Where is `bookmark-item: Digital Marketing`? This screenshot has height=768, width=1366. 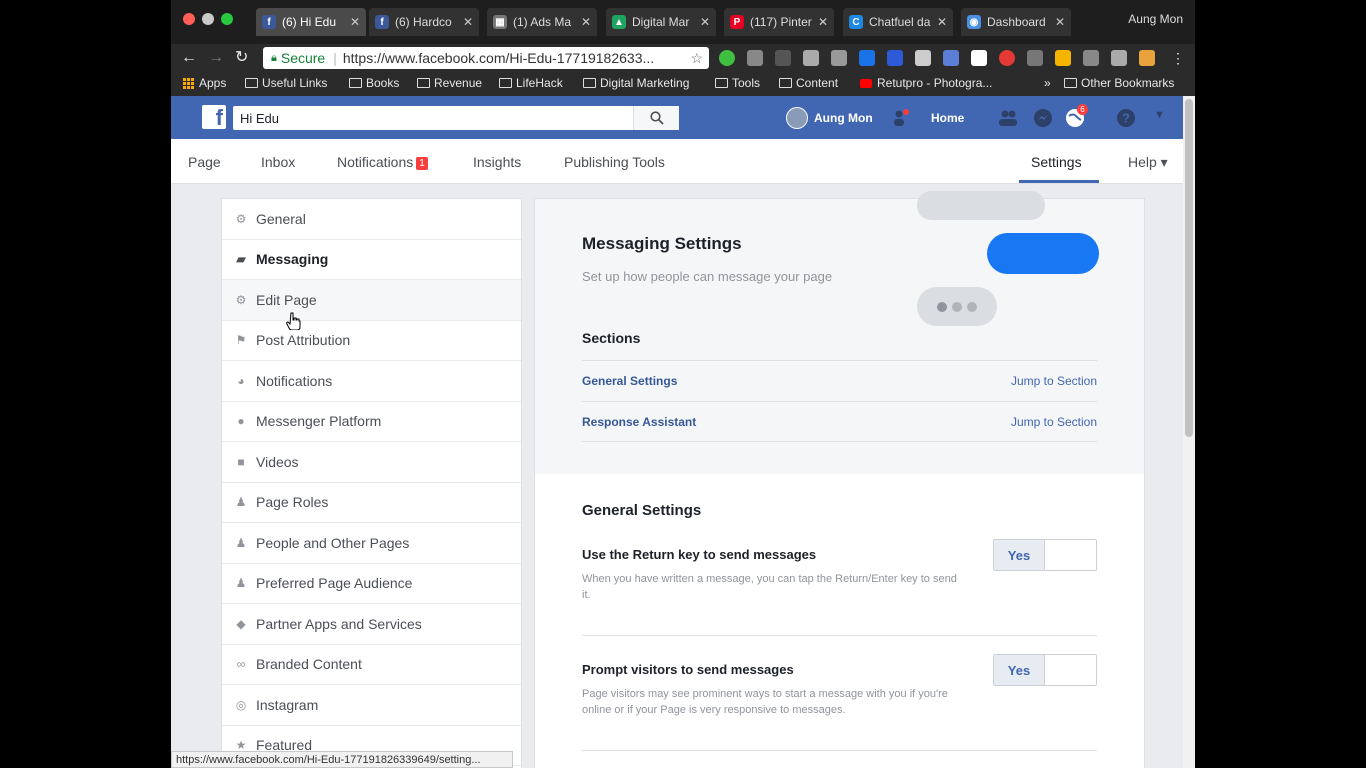 bookmark-item: Digital Marketing is located at coordinates (636, 83).